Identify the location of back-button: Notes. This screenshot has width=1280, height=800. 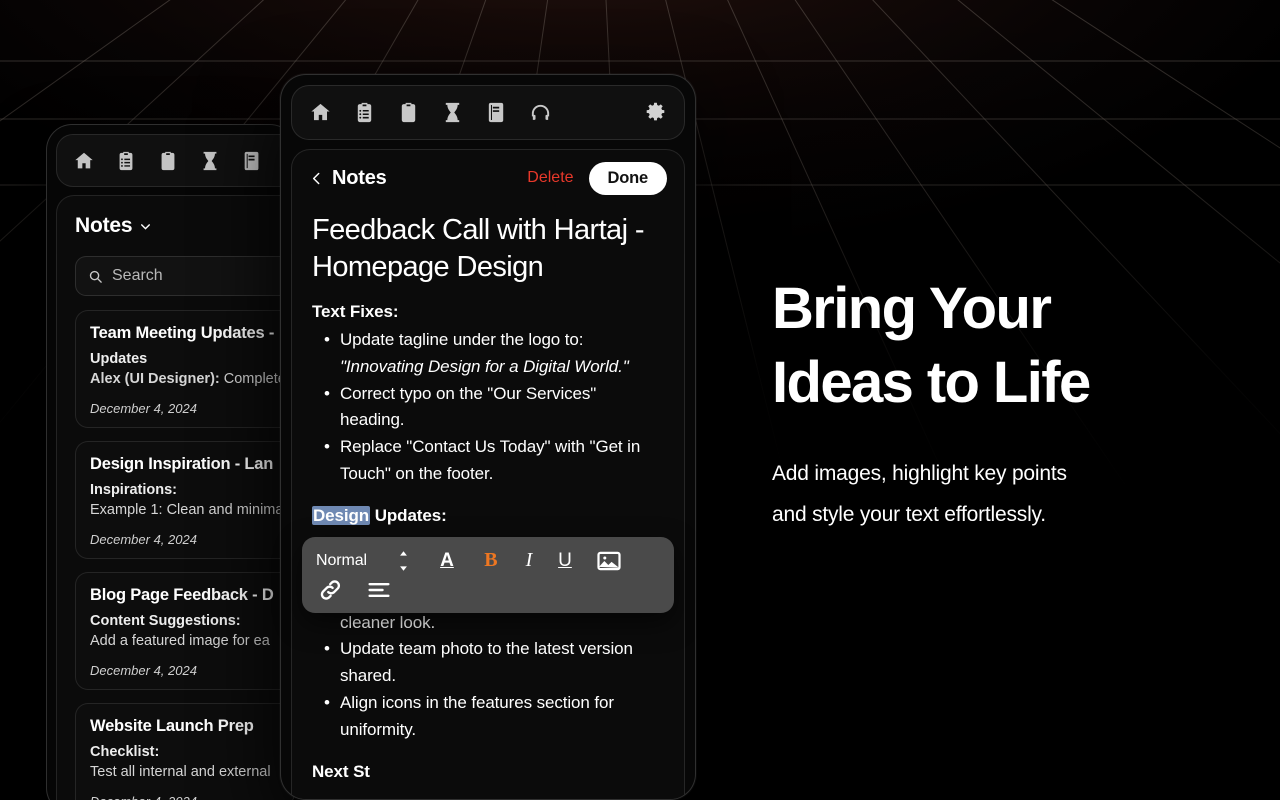
(348, 178).